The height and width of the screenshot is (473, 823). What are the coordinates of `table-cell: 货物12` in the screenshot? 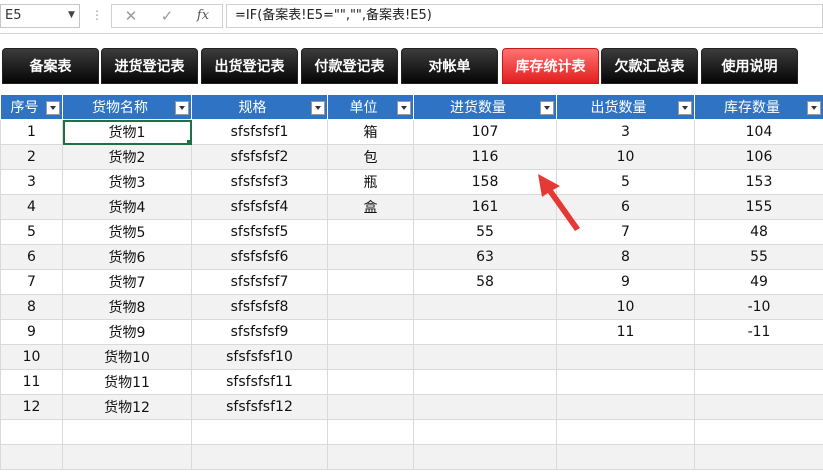 It's located at (127, 407).